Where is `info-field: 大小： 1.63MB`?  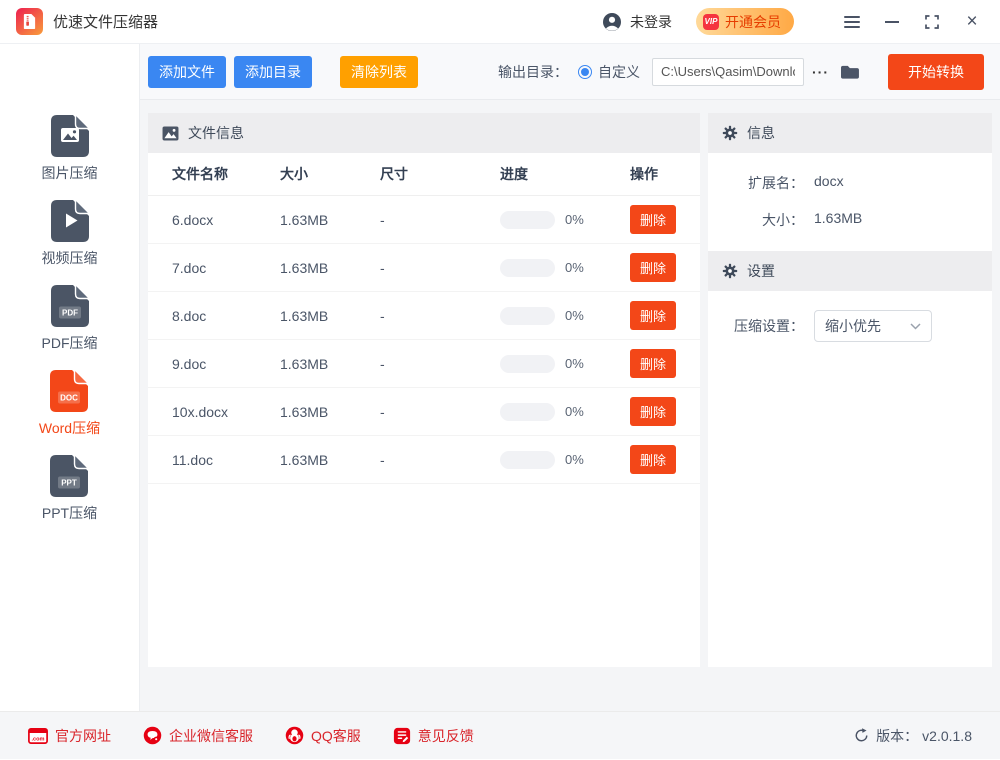 info-field: 大小： 1.63MB is located at coordinates (850, 220).